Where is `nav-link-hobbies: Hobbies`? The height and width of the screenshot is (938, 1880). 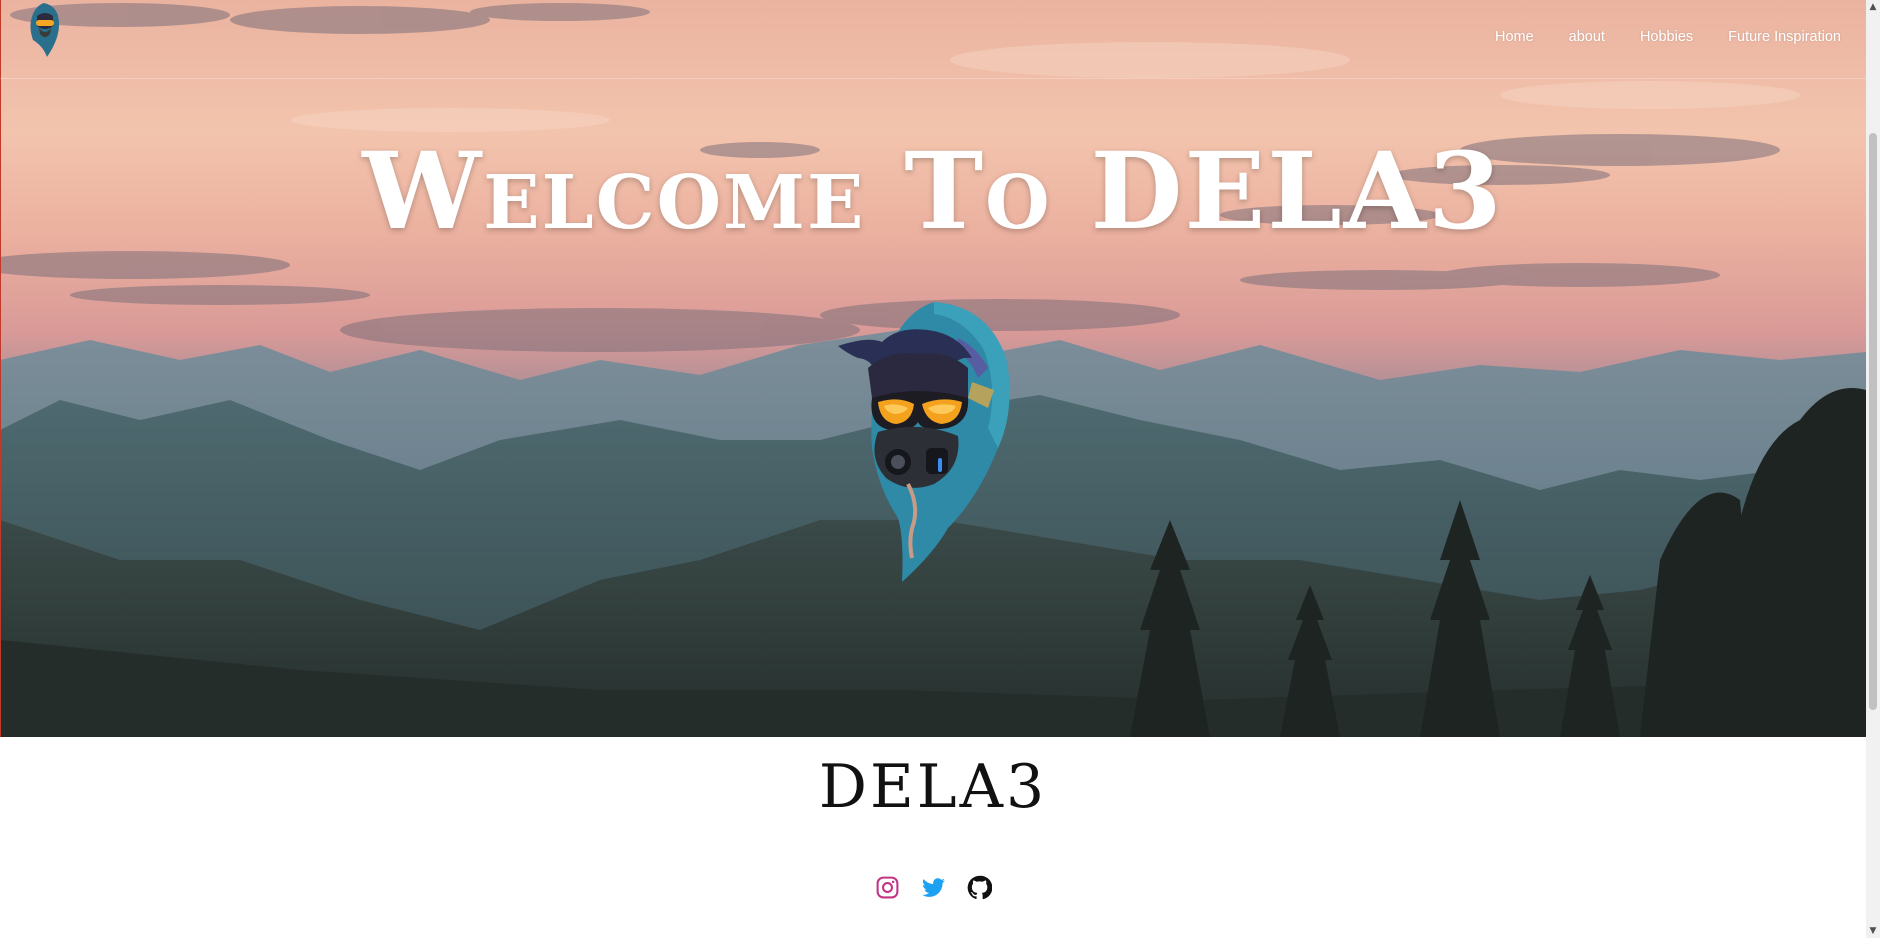 nav-link-hobbies: Hobbies is located at coordinates (1666, 37).